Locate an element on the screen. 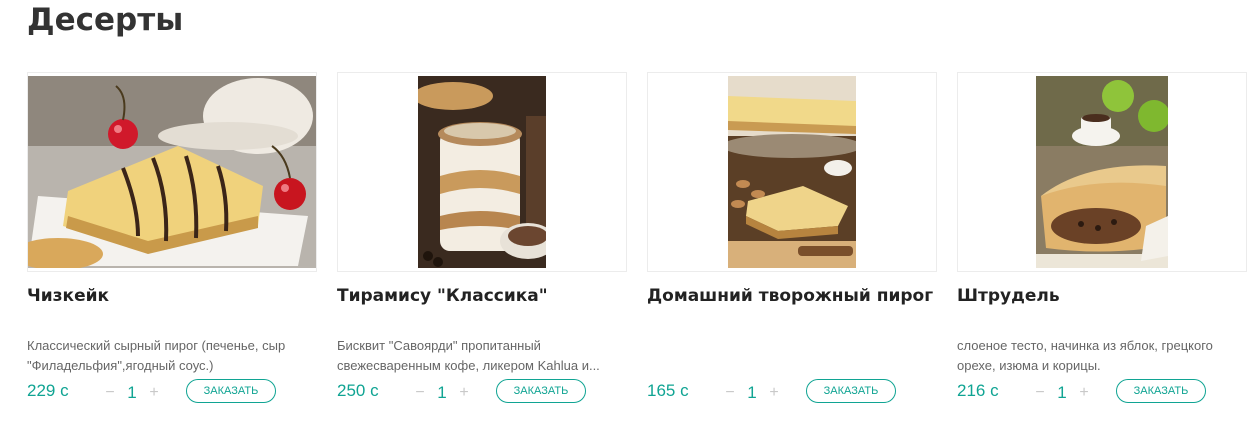 This screenshot has width=1251, height=440. cheesecake-photo is located at coordinates (172, 172).